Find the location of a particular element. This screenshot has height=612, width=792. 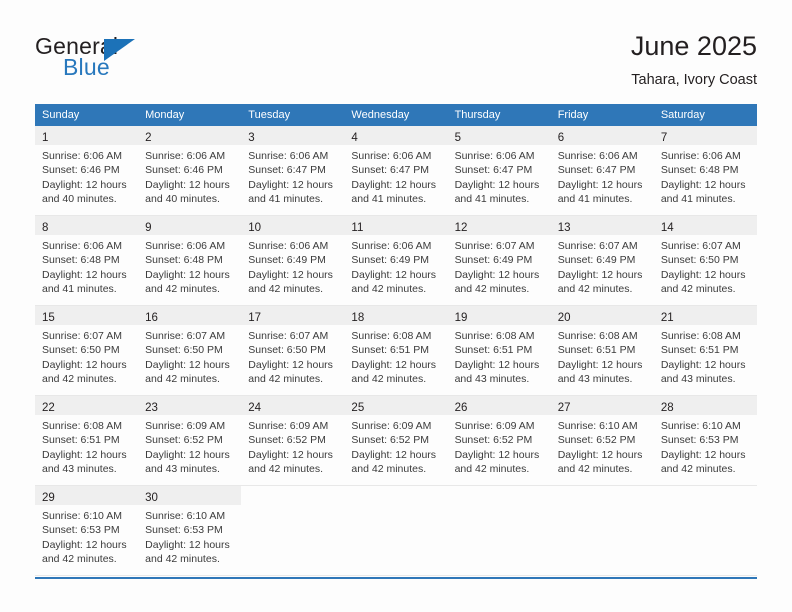

day-number-bar: 22 is located at coordinates (87, 405).